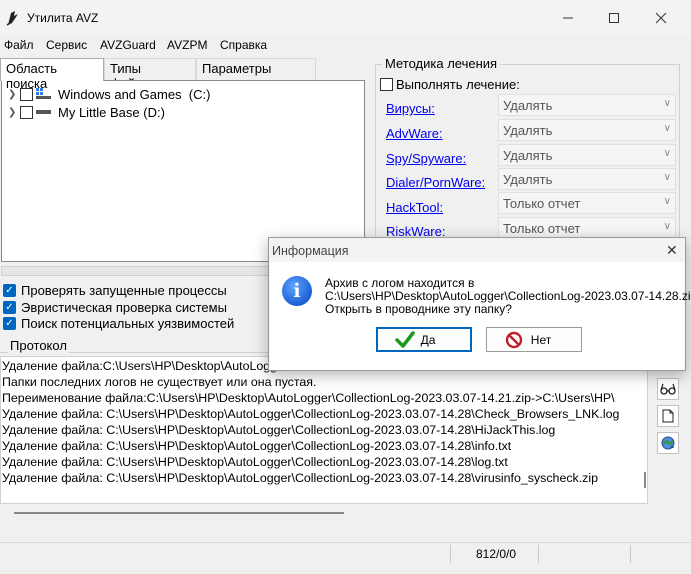 This screenshot has width=691, height=574. Describe the element at coordinates (345, 18) in the screenshot. I see `title-bar: Утилита AVZ` at that location.